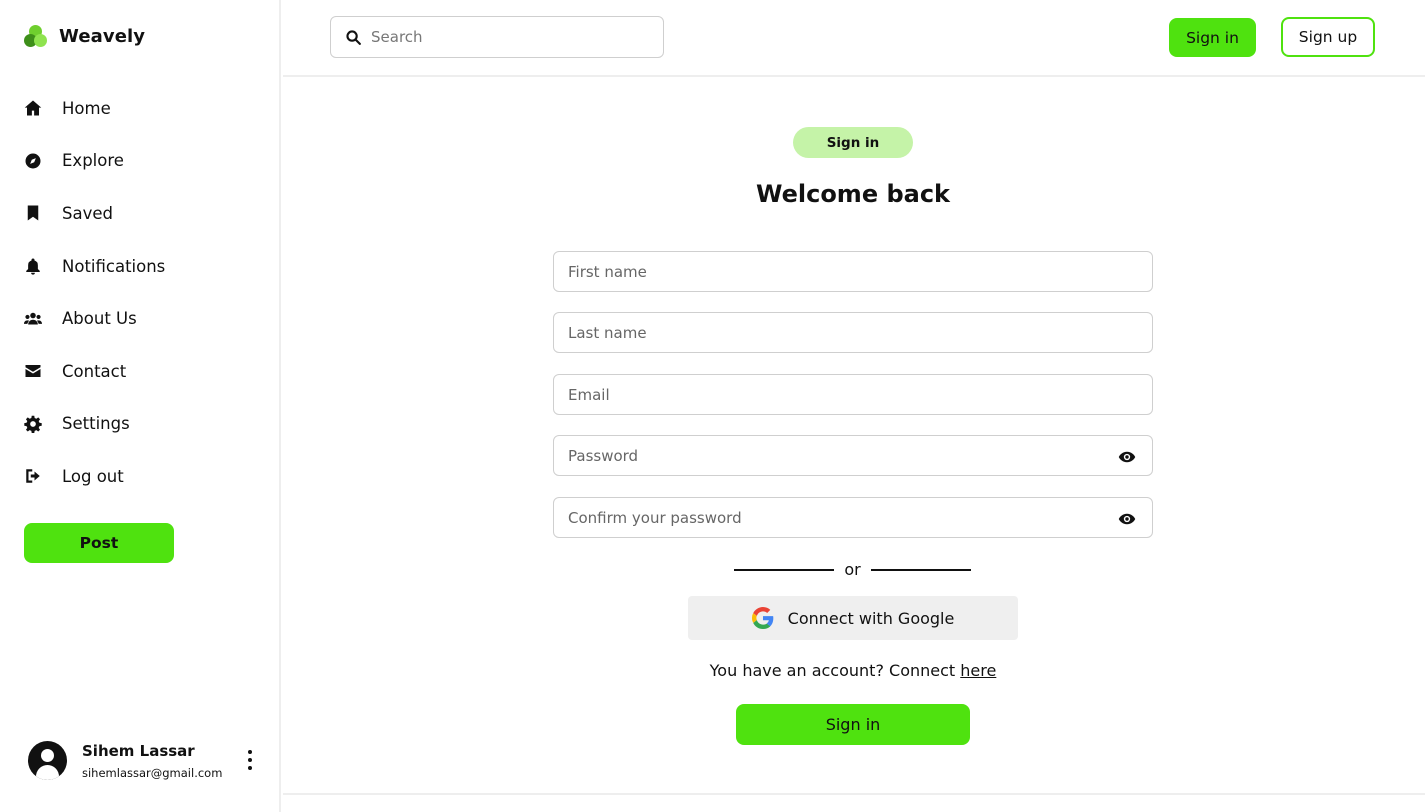  I want to click on last-name-input, so click(838, 332).